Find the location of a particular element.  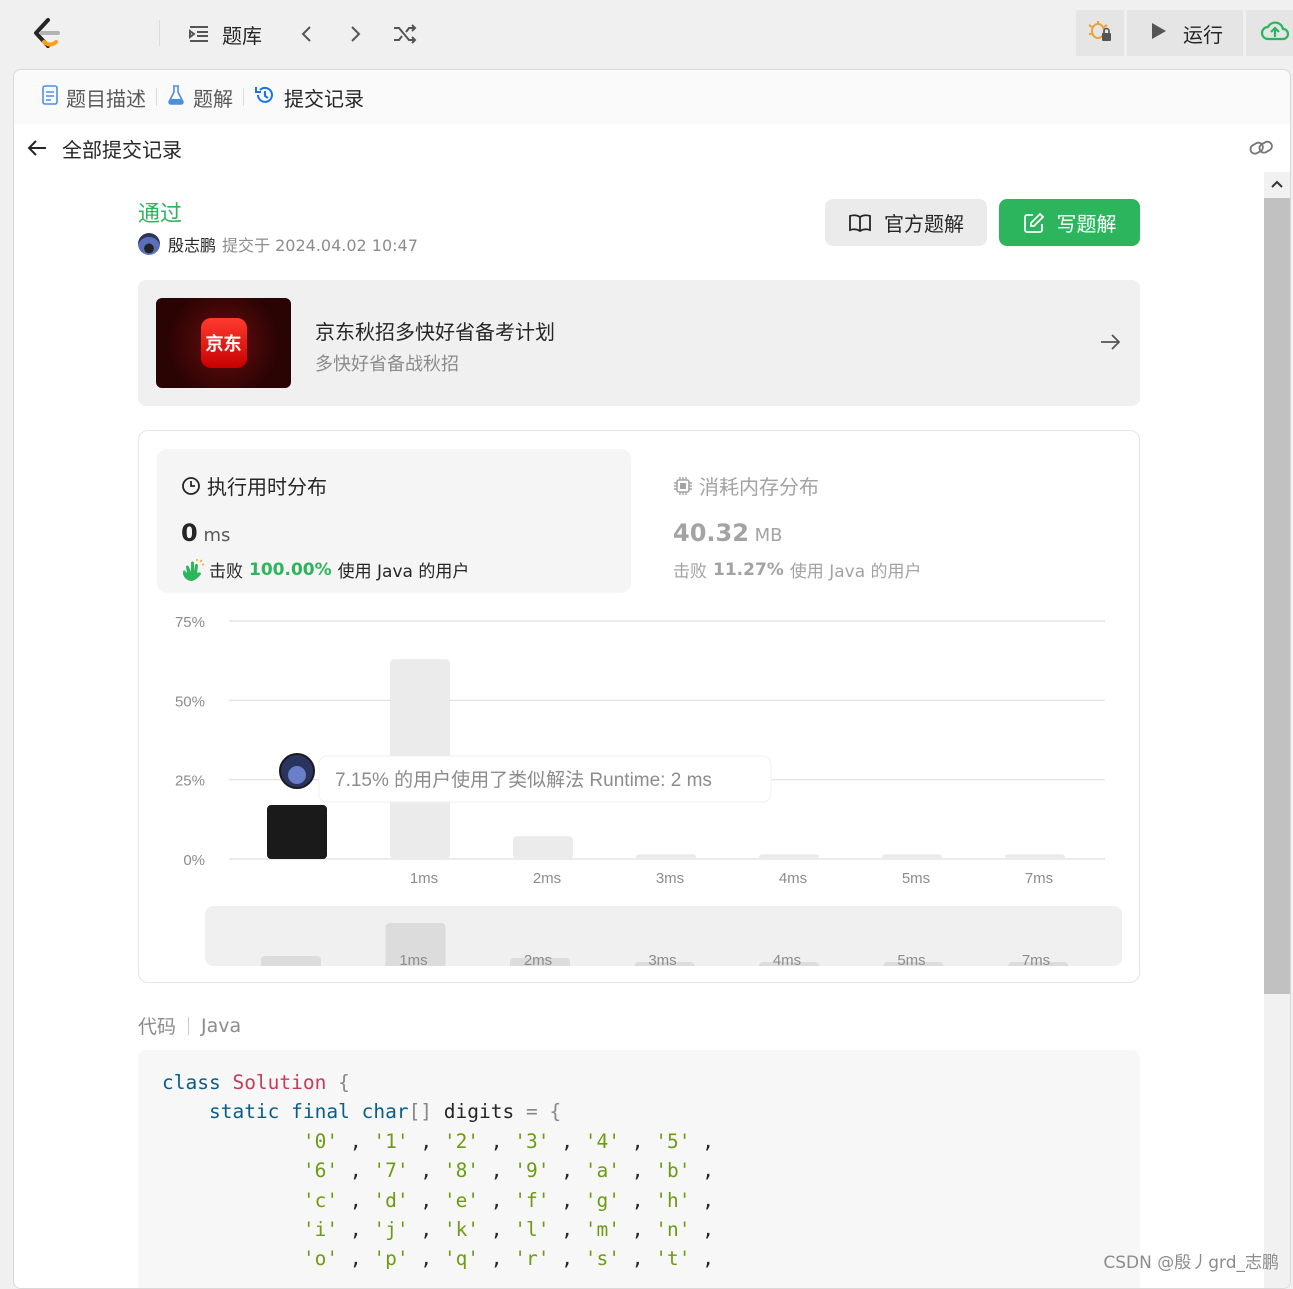

tab-solutions: 题解 is located at coordinates (200, 97).